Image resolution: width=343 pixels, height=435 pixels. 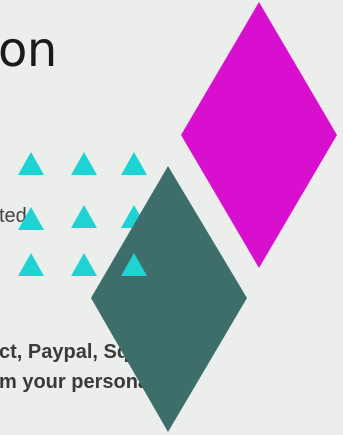 I want to click on slide-title: on, so click(x=28, y=50).